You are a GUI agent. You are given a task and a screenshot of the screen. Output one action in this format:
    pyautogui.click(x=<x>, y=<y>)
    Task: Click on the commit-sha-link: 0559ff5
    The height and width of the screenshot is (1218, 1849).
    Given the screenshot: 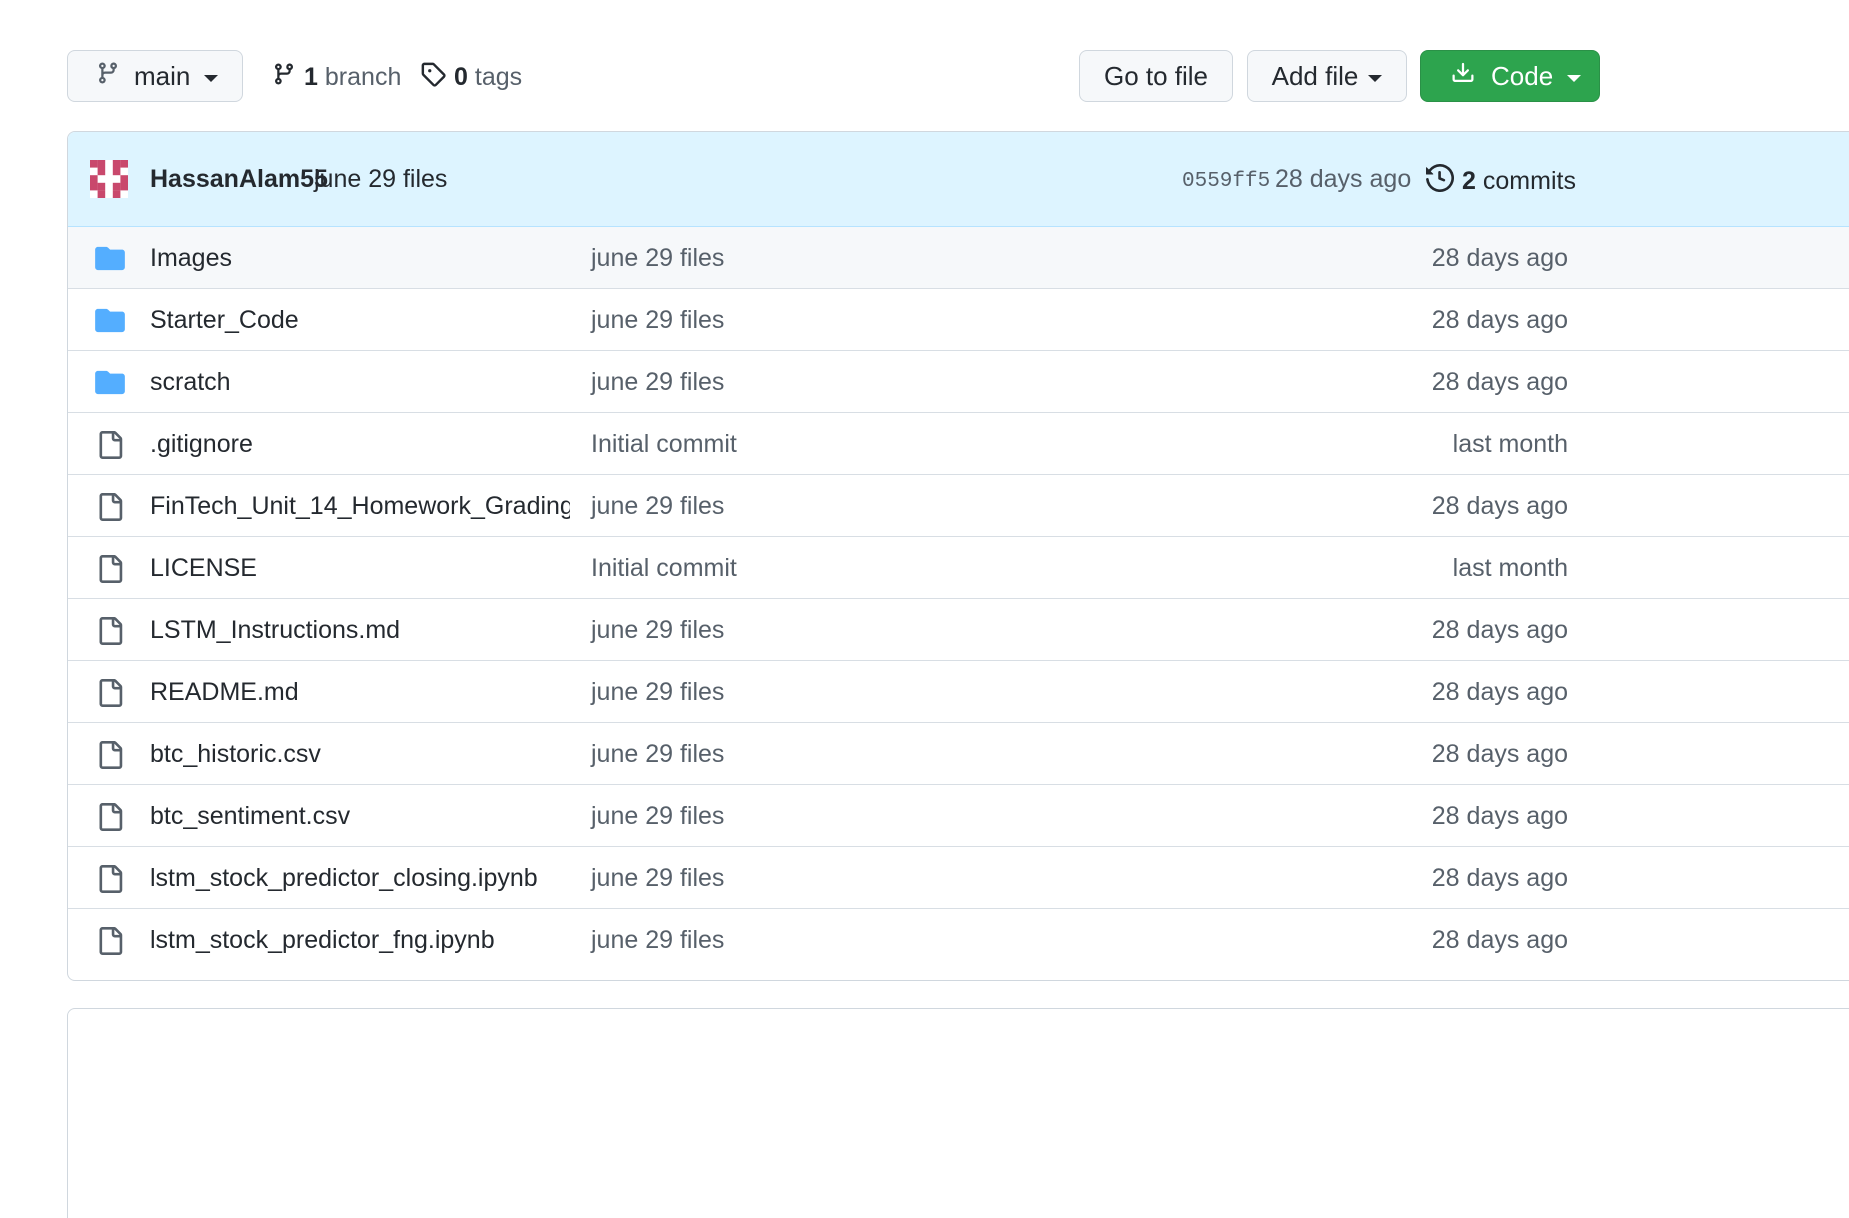 What is the action you would take?
    pyautogui.click(x=1226, y=181)
    